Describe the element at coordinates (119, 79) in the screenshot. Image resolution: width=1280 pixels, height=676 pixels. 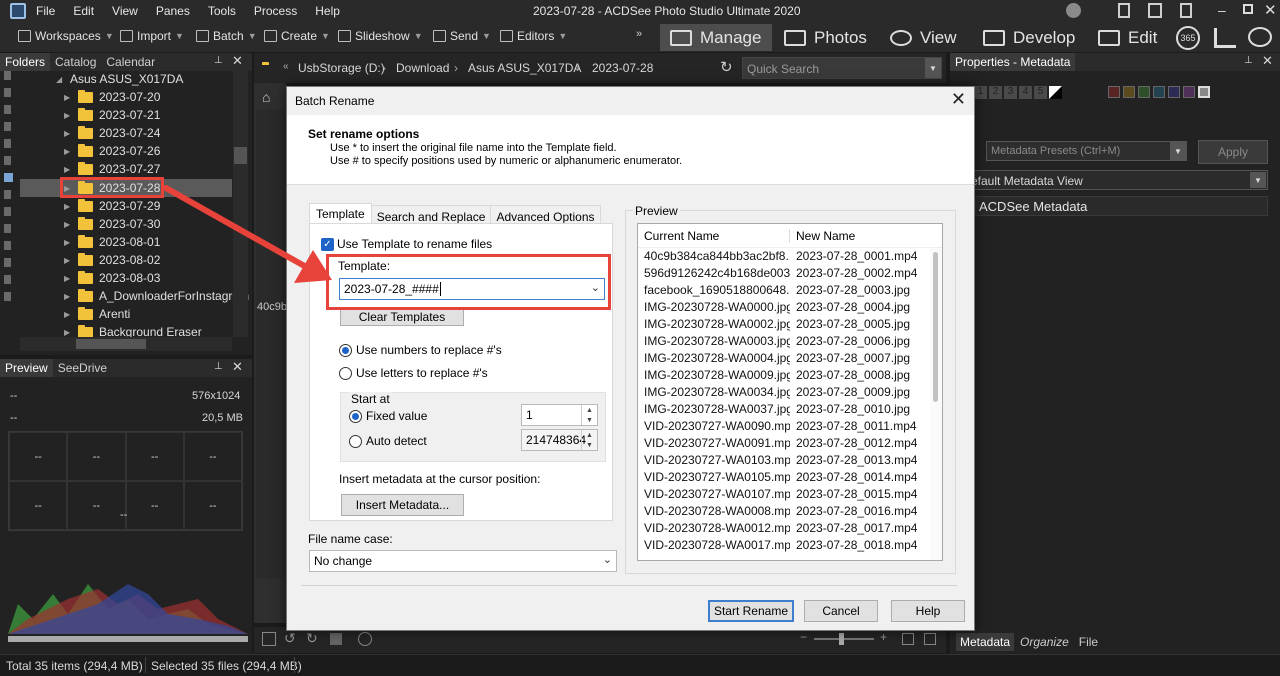
I see `tree-device: ◢ Asus ASUS_X017DA` at that location.